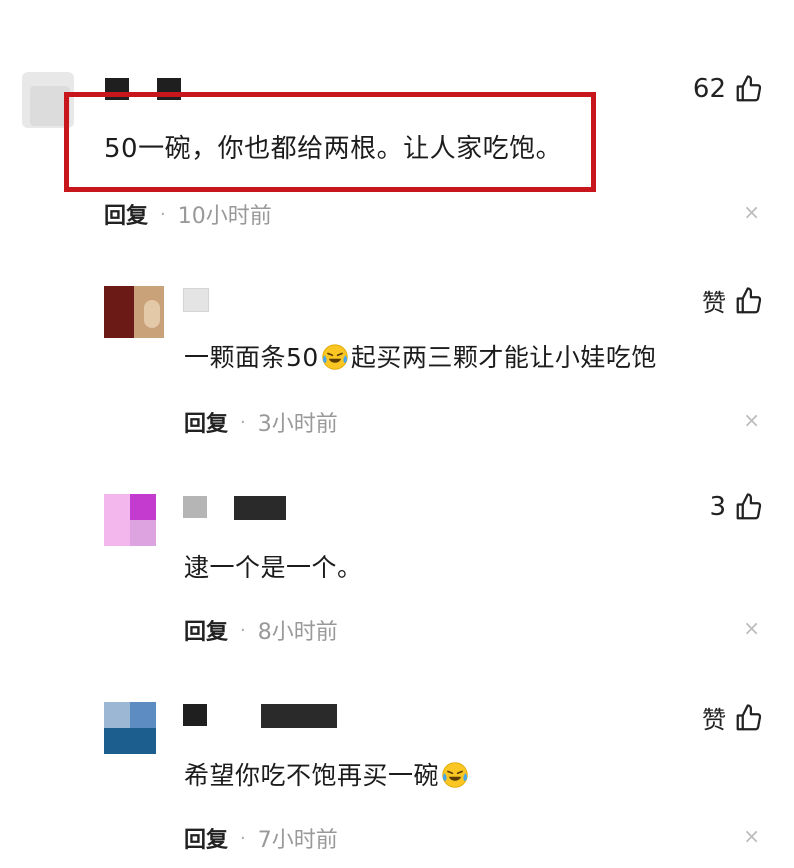 The width and height of the screenshot is (794, 868). I want to click on like-count: 62, so click(709, 89).